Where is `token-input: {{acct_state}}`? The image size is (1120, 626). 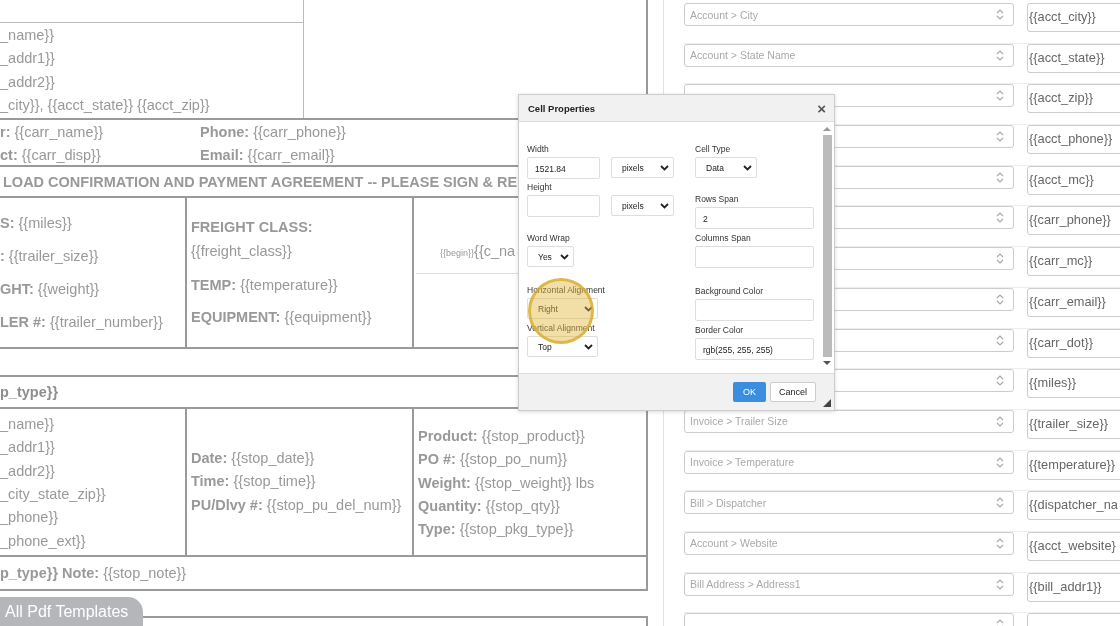
token-input: {{acct_state}} is located at coordinates (1073, 58).